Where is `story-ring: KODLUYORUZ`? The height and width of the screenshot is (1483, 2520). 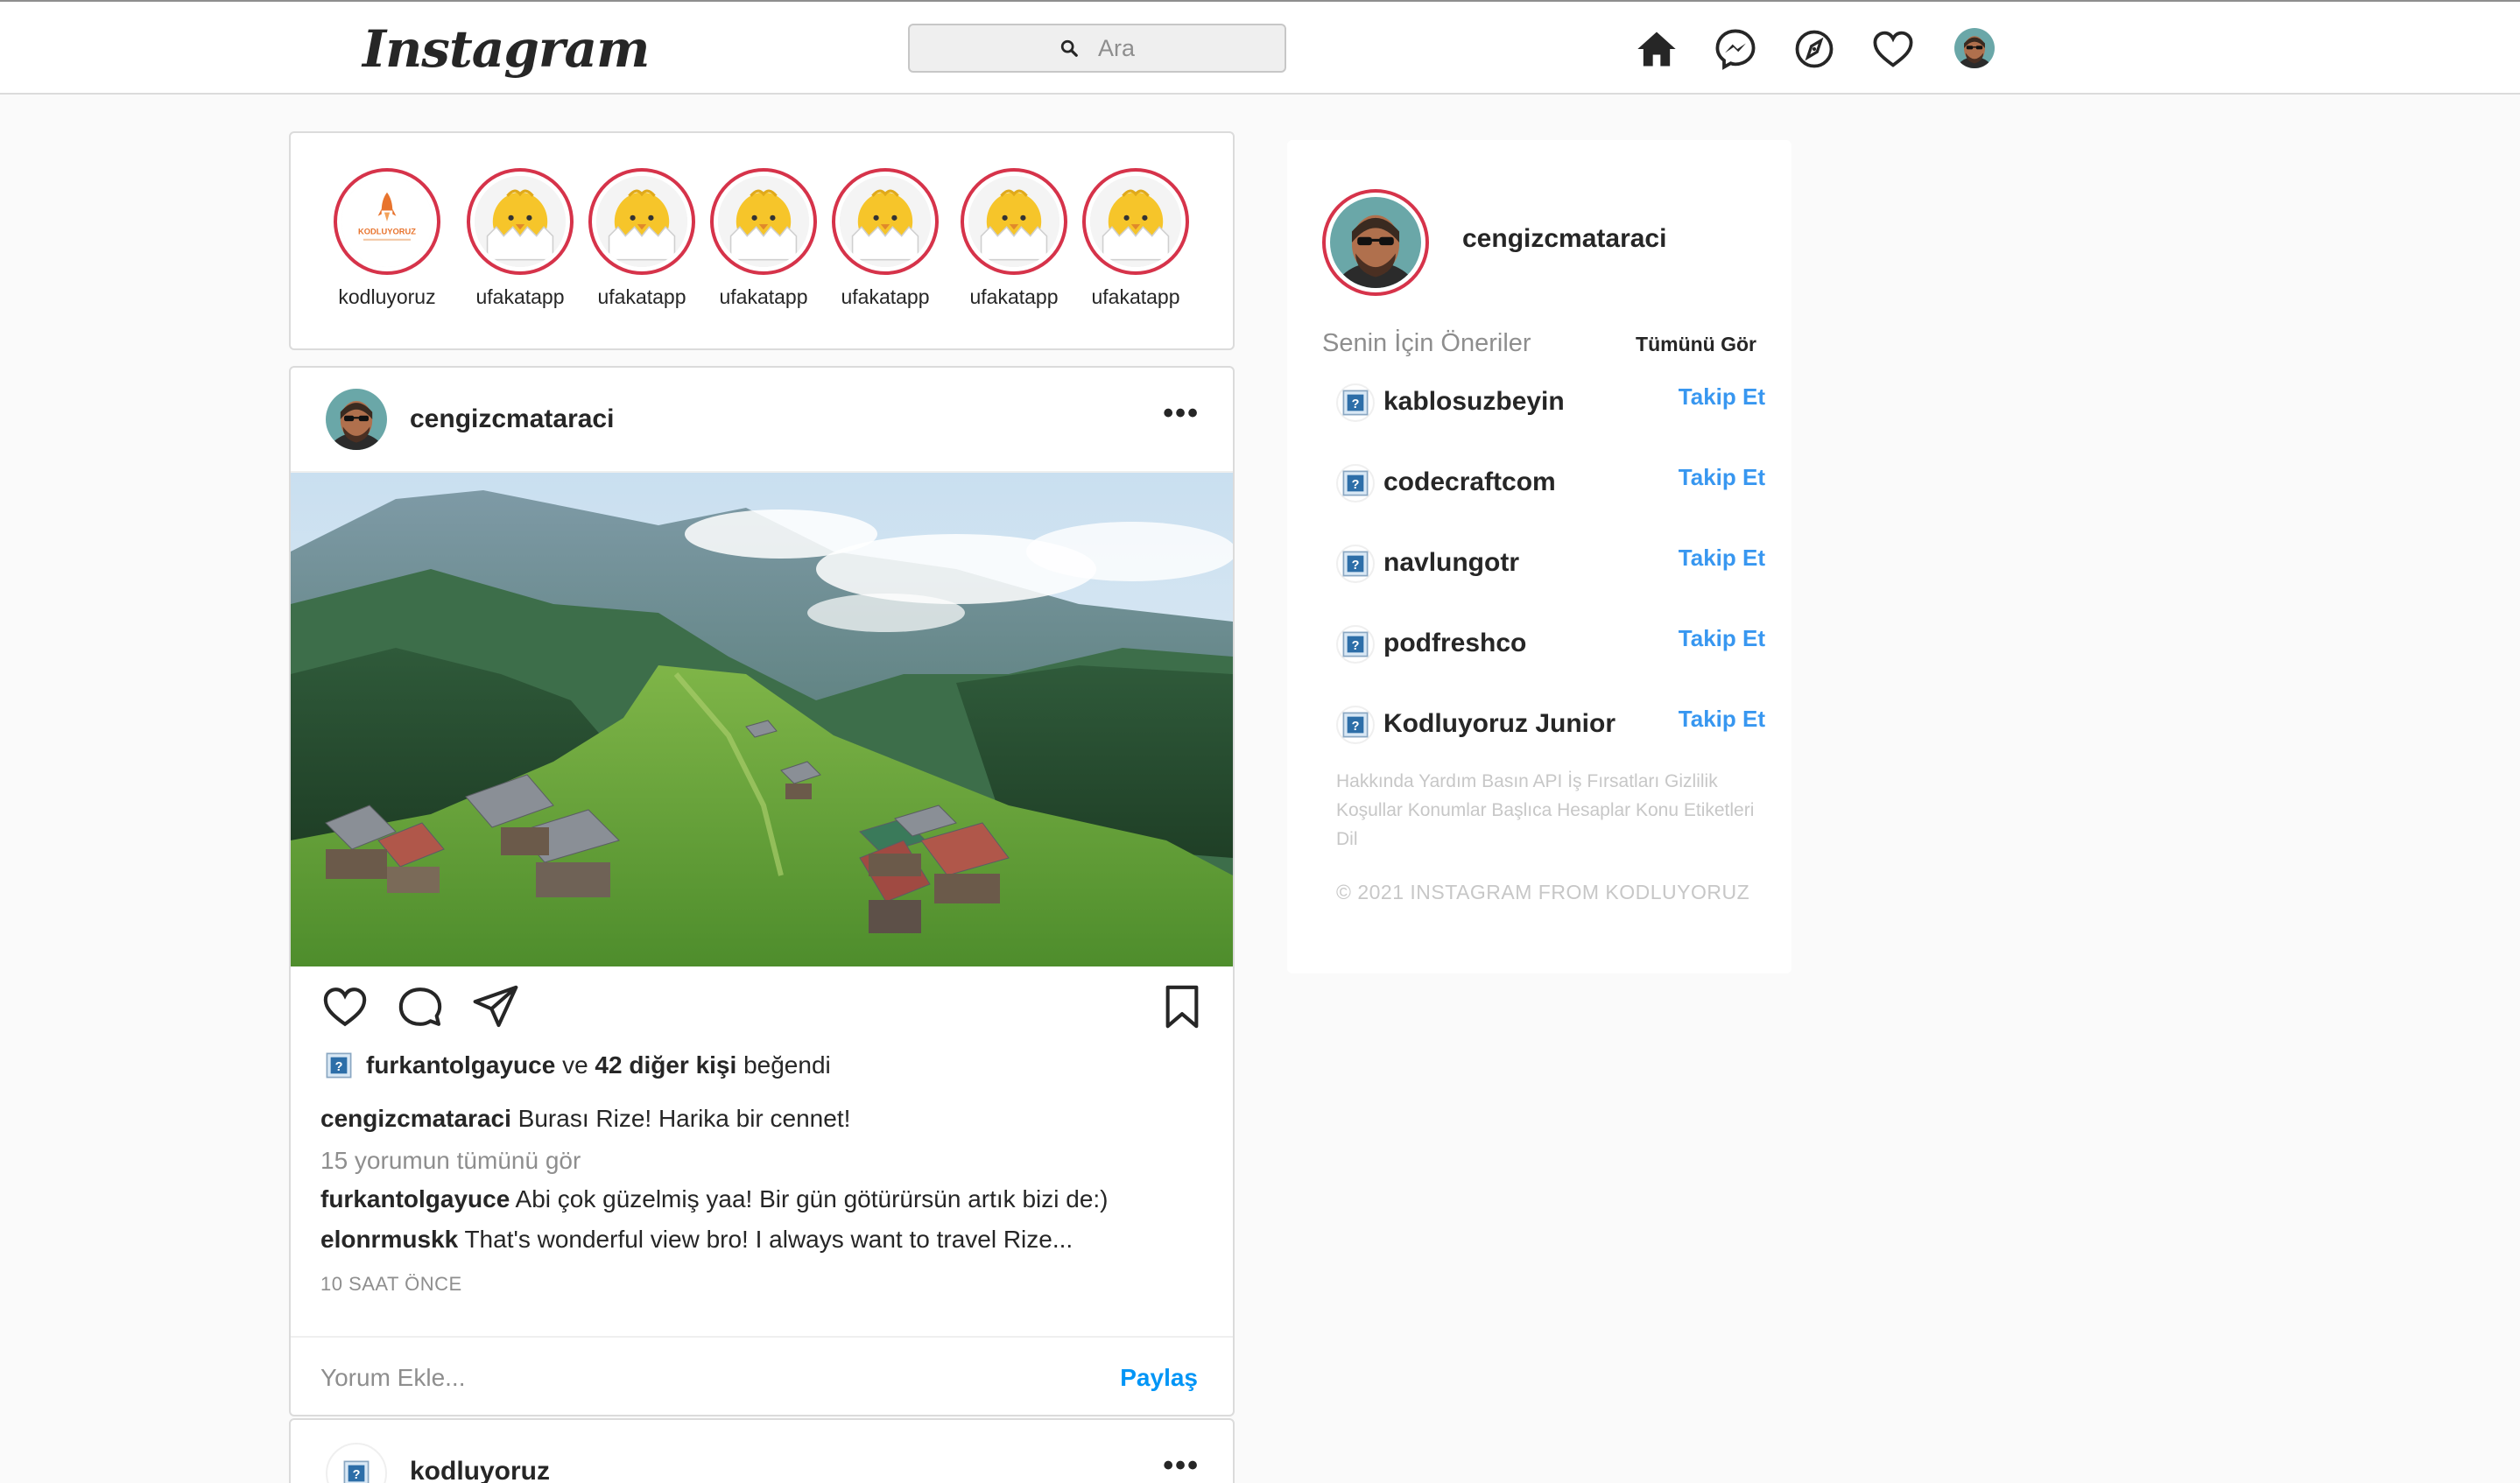
story-ring: KODLUYORUZ is located at coordinates (387, 221).